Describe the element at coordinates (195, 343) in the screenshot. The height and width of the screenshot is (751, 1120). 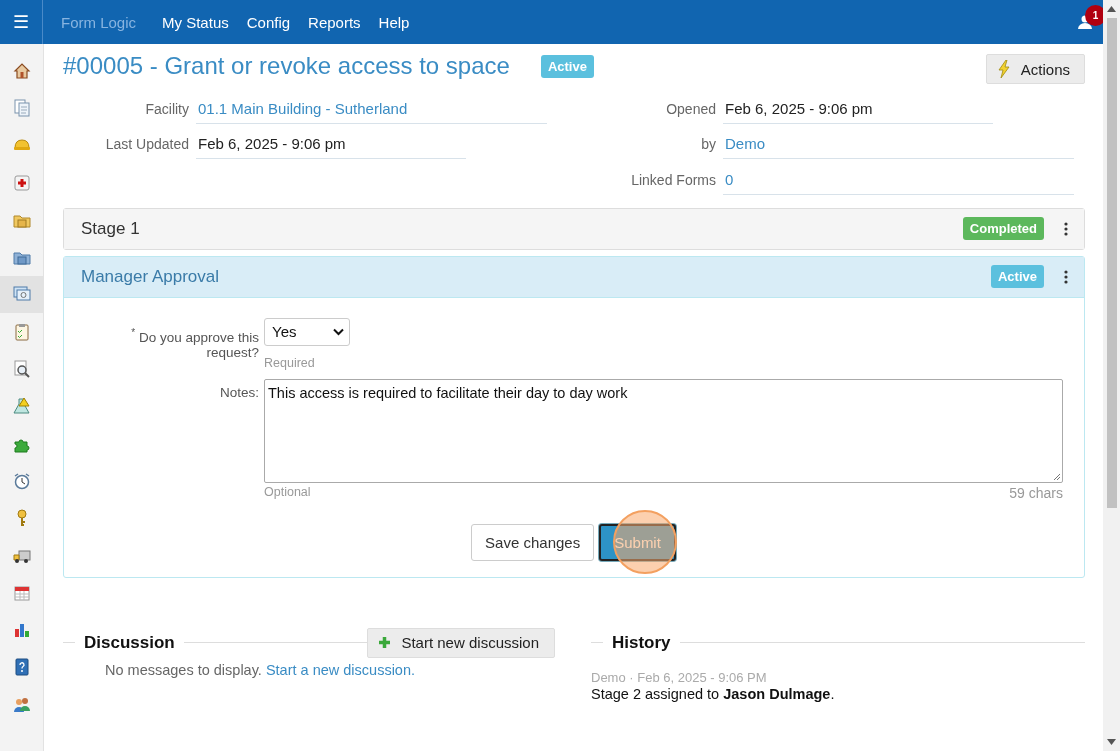
I see `question-label: $^{*}$ Do you approve this request?` at that location.